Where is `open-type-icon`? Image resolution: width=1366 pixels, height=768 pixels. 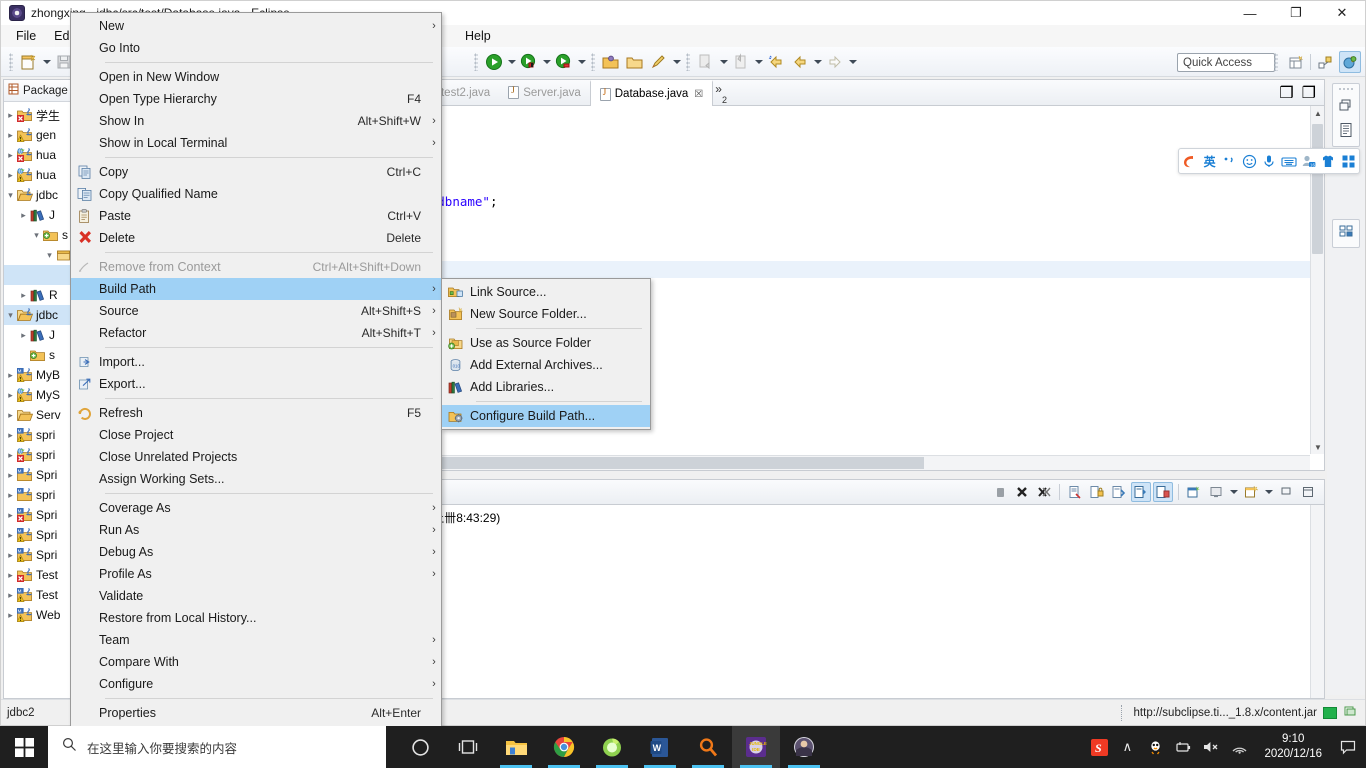
open-type-icon is located at coordinates (611, 62).